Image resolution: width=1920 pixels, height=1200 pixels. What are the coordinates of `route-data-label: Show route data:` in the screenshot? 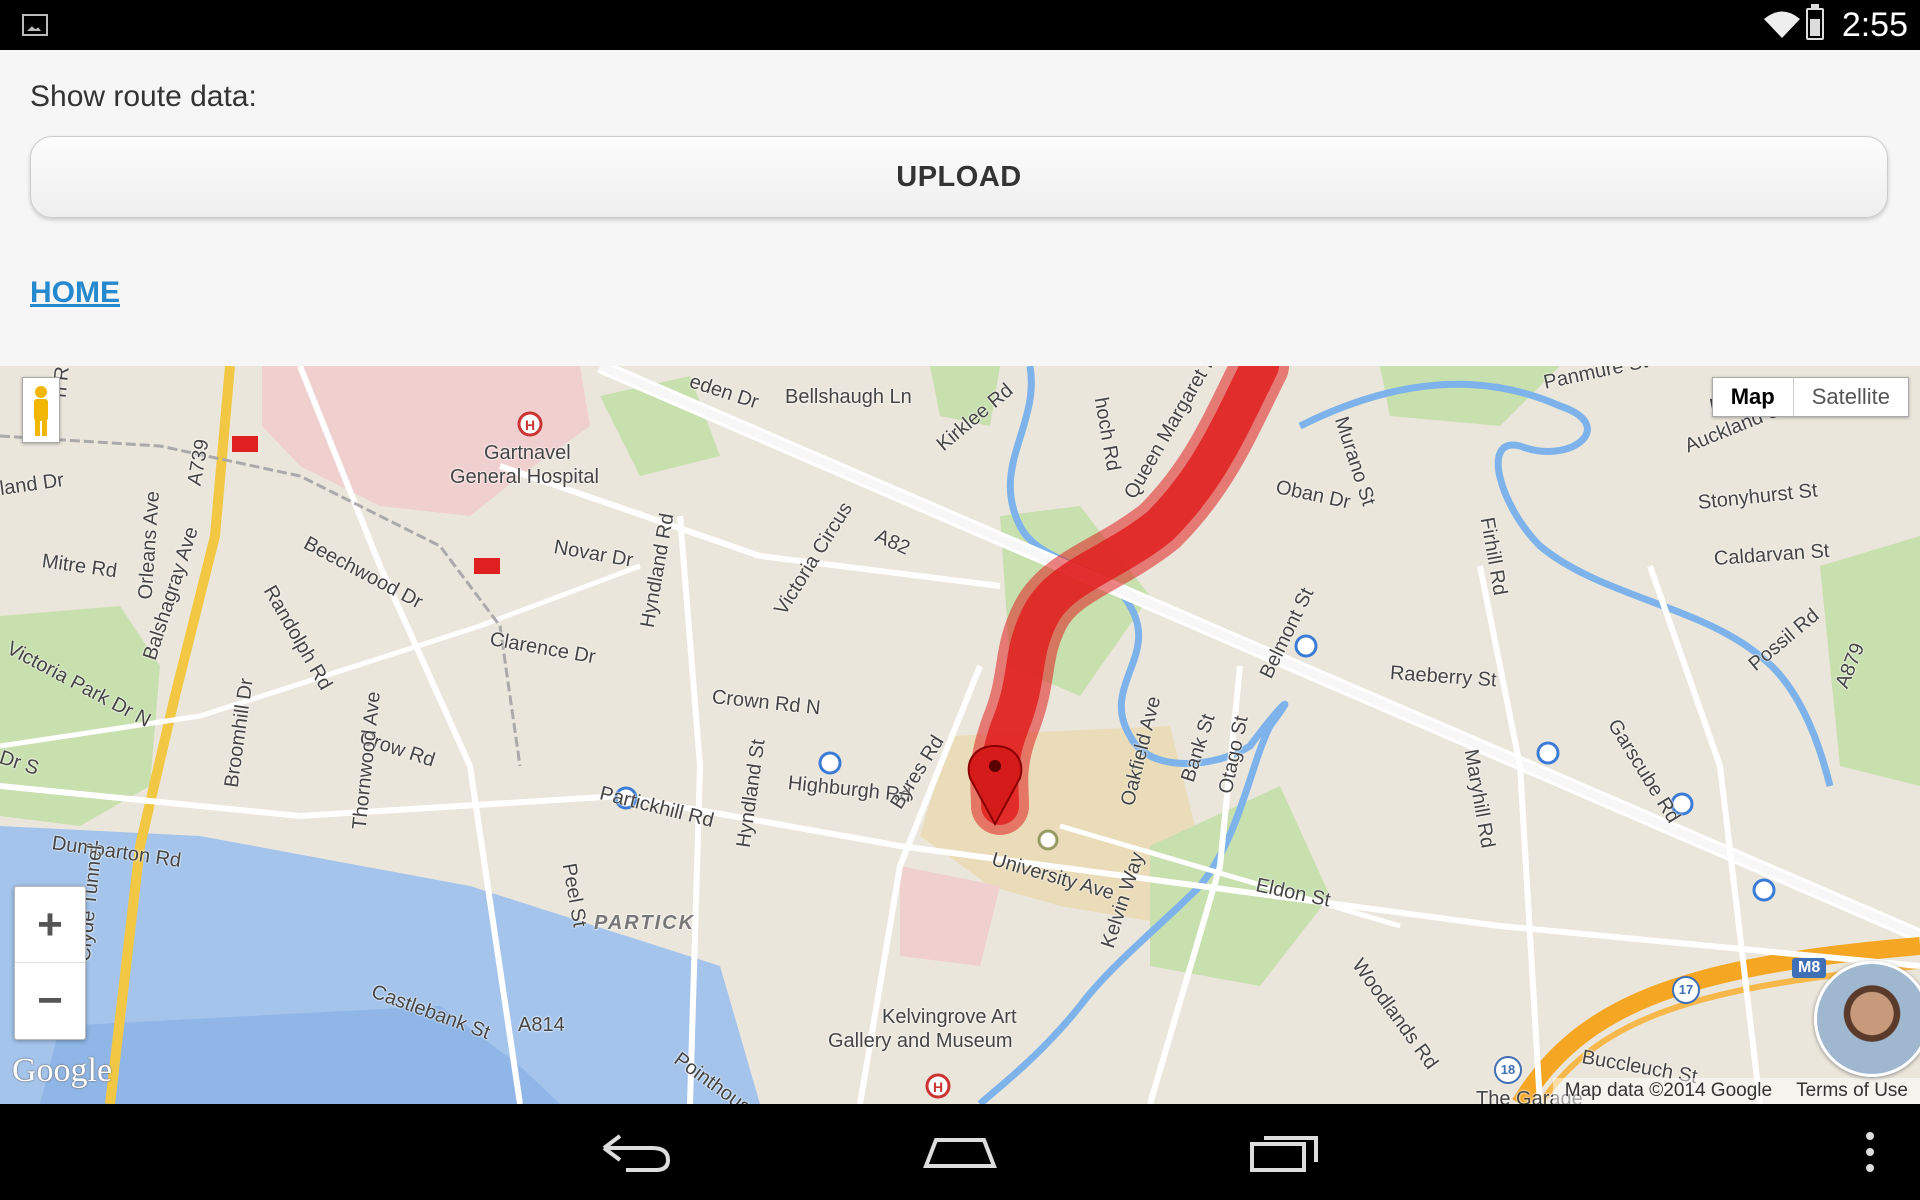 It's located at (143, 96).